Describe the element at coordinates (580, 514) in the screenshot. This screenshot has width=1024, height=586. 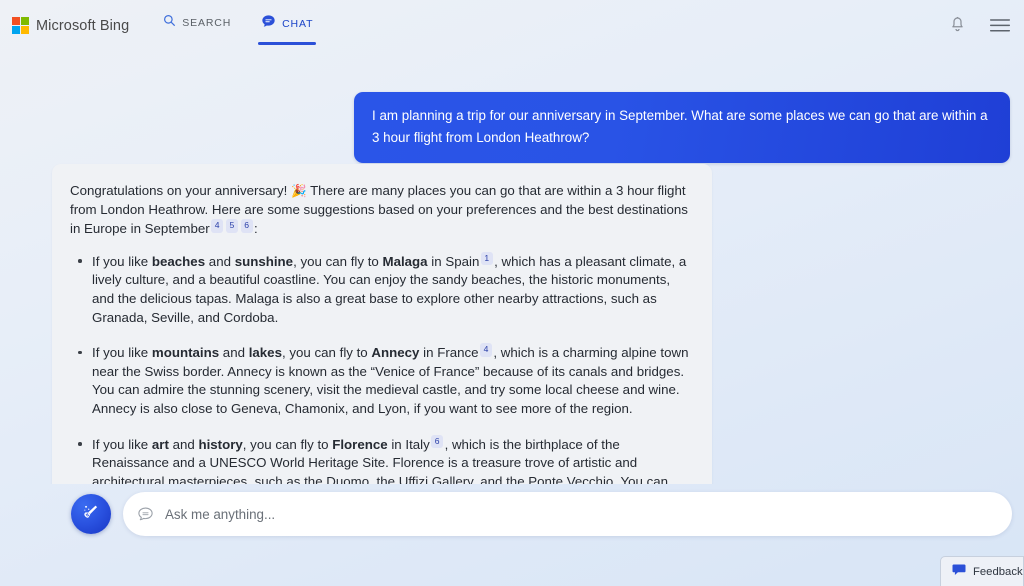
I see `search-input` at that location.